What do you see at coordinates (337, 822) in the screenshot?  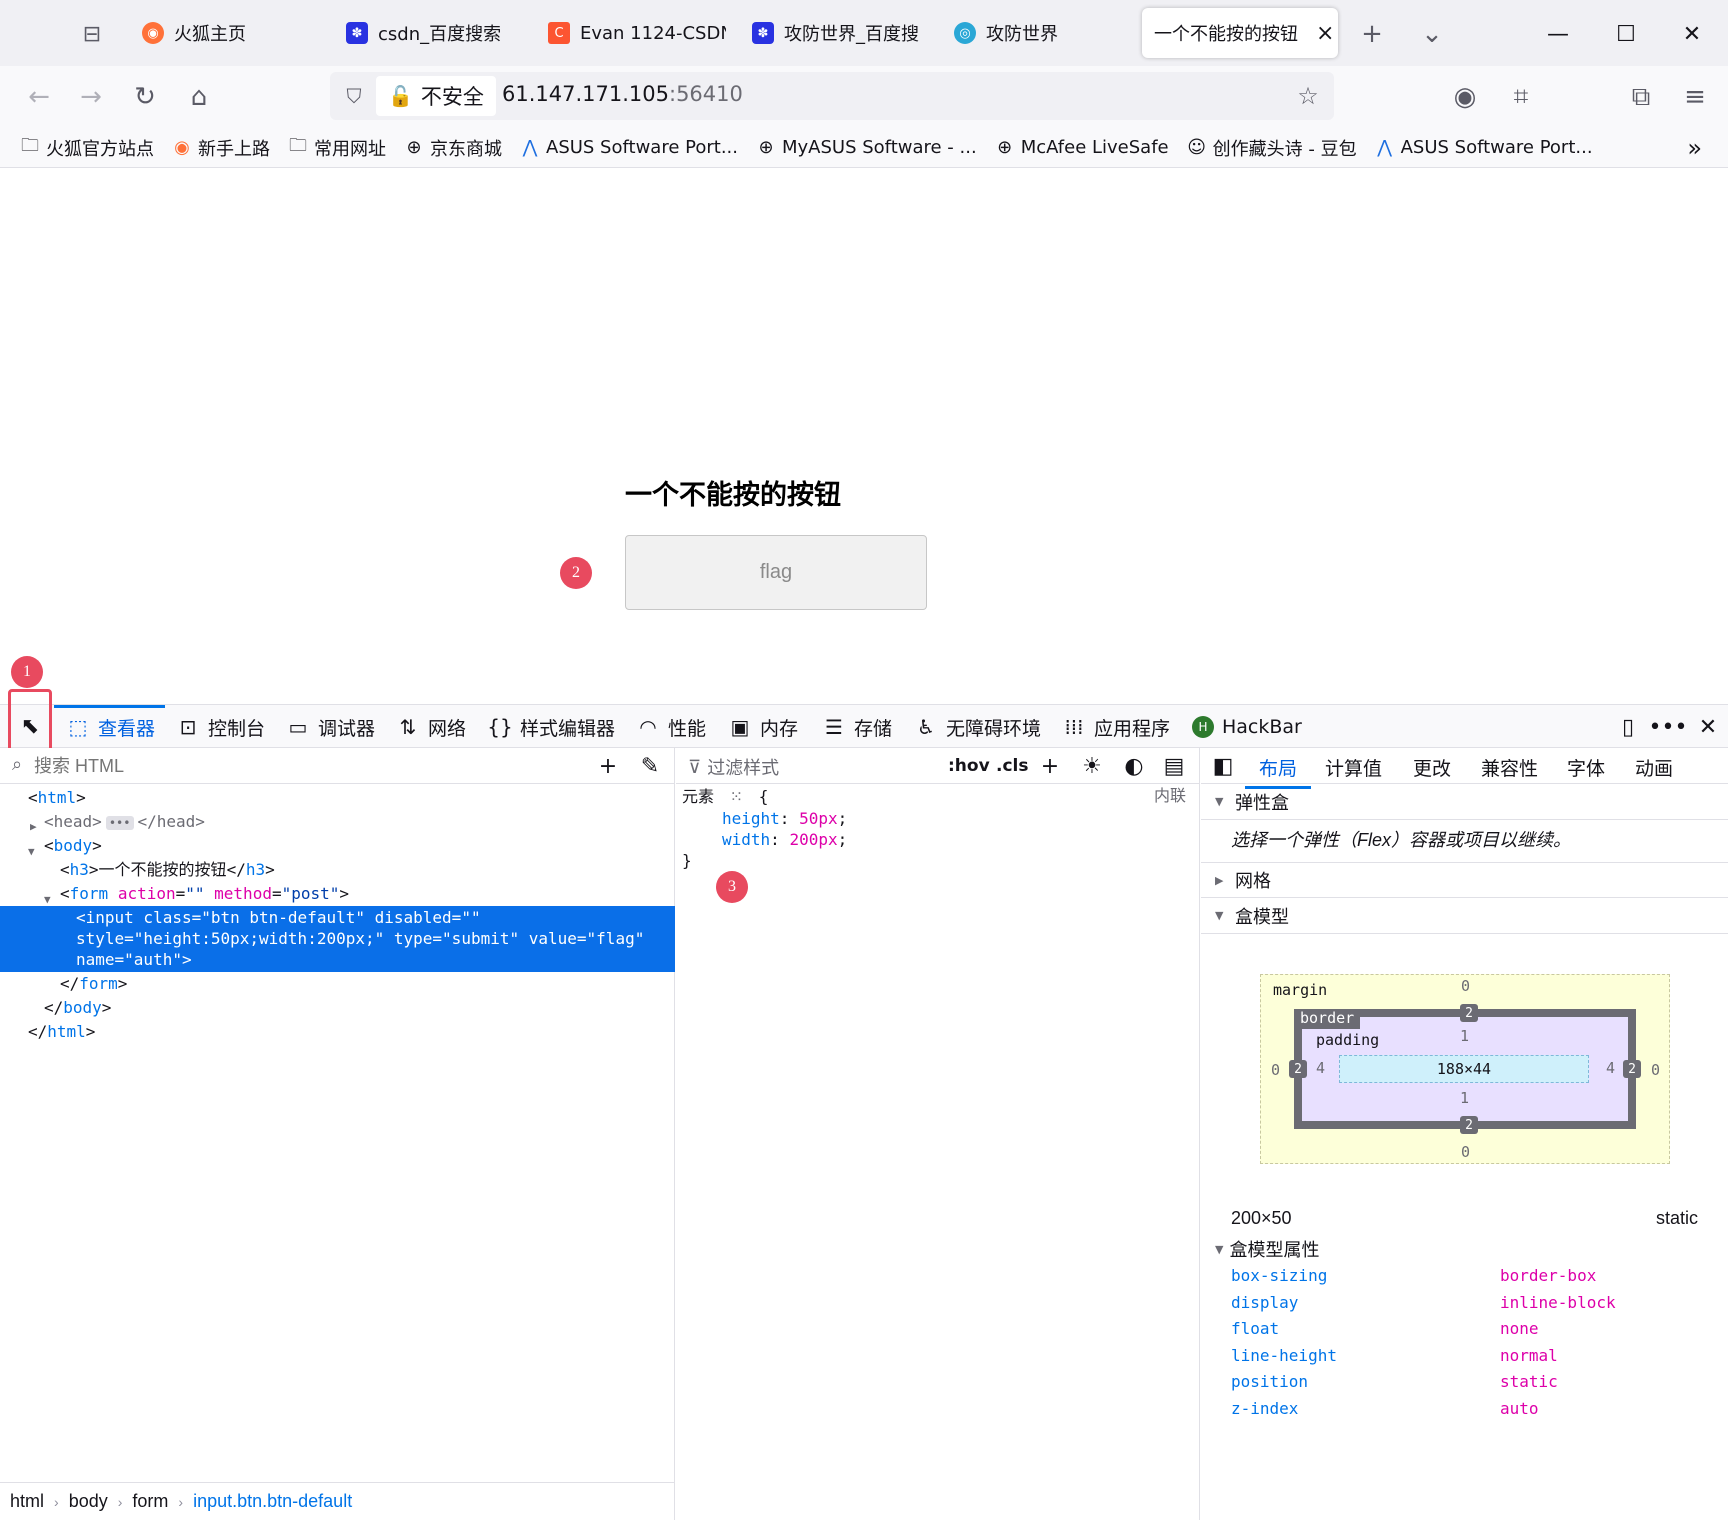 I see `tree-node-head: ▶ <head> ••• </head>` at bounding box center [337, 822].